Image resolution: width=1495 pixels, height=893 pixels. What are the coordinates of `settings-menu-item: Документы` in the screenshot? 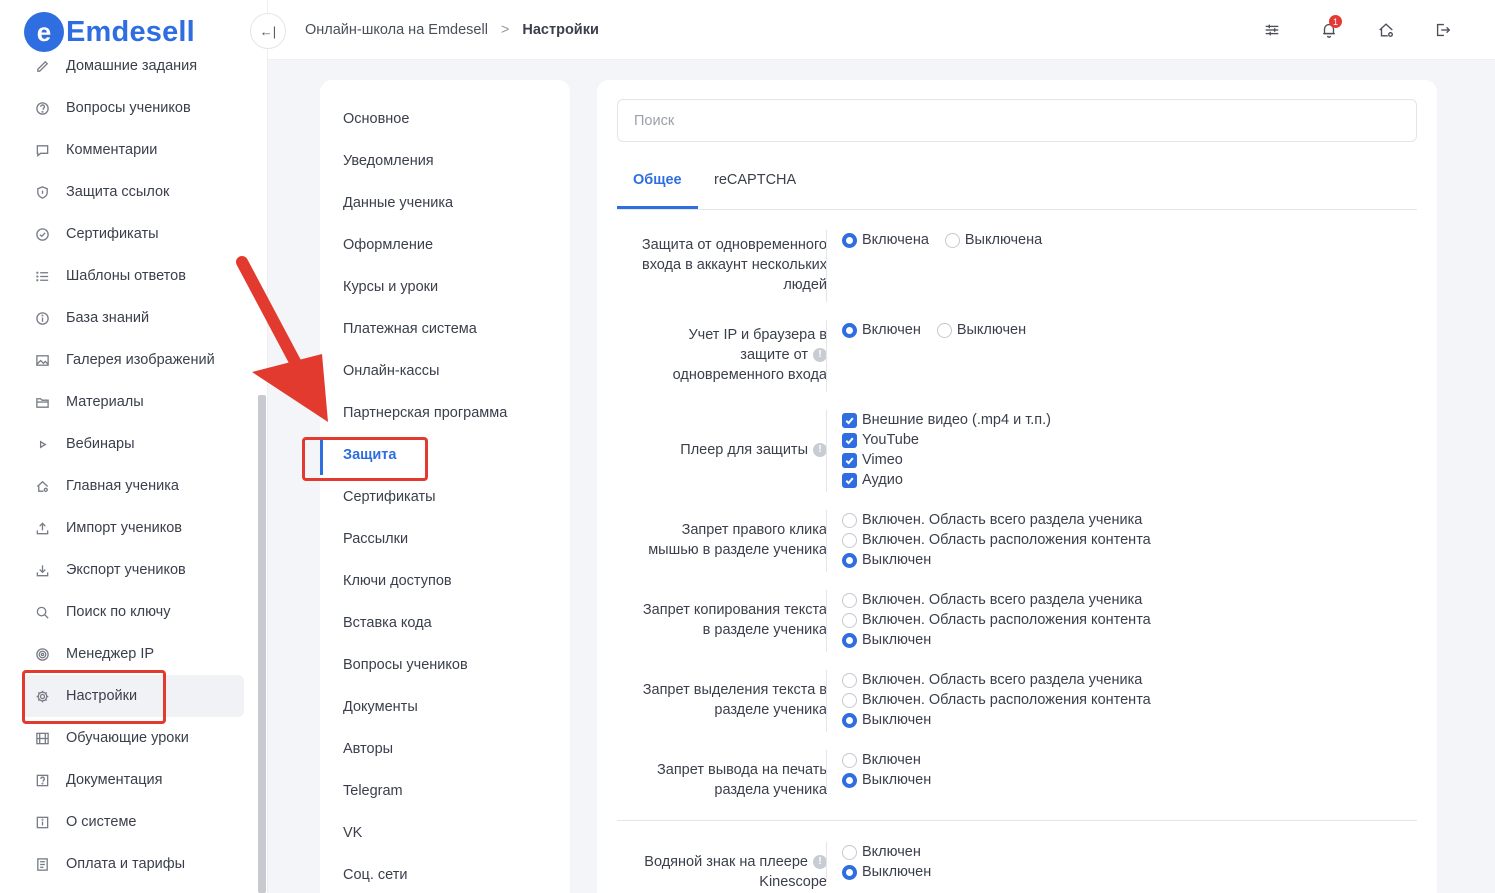 It's located at (380, 707).